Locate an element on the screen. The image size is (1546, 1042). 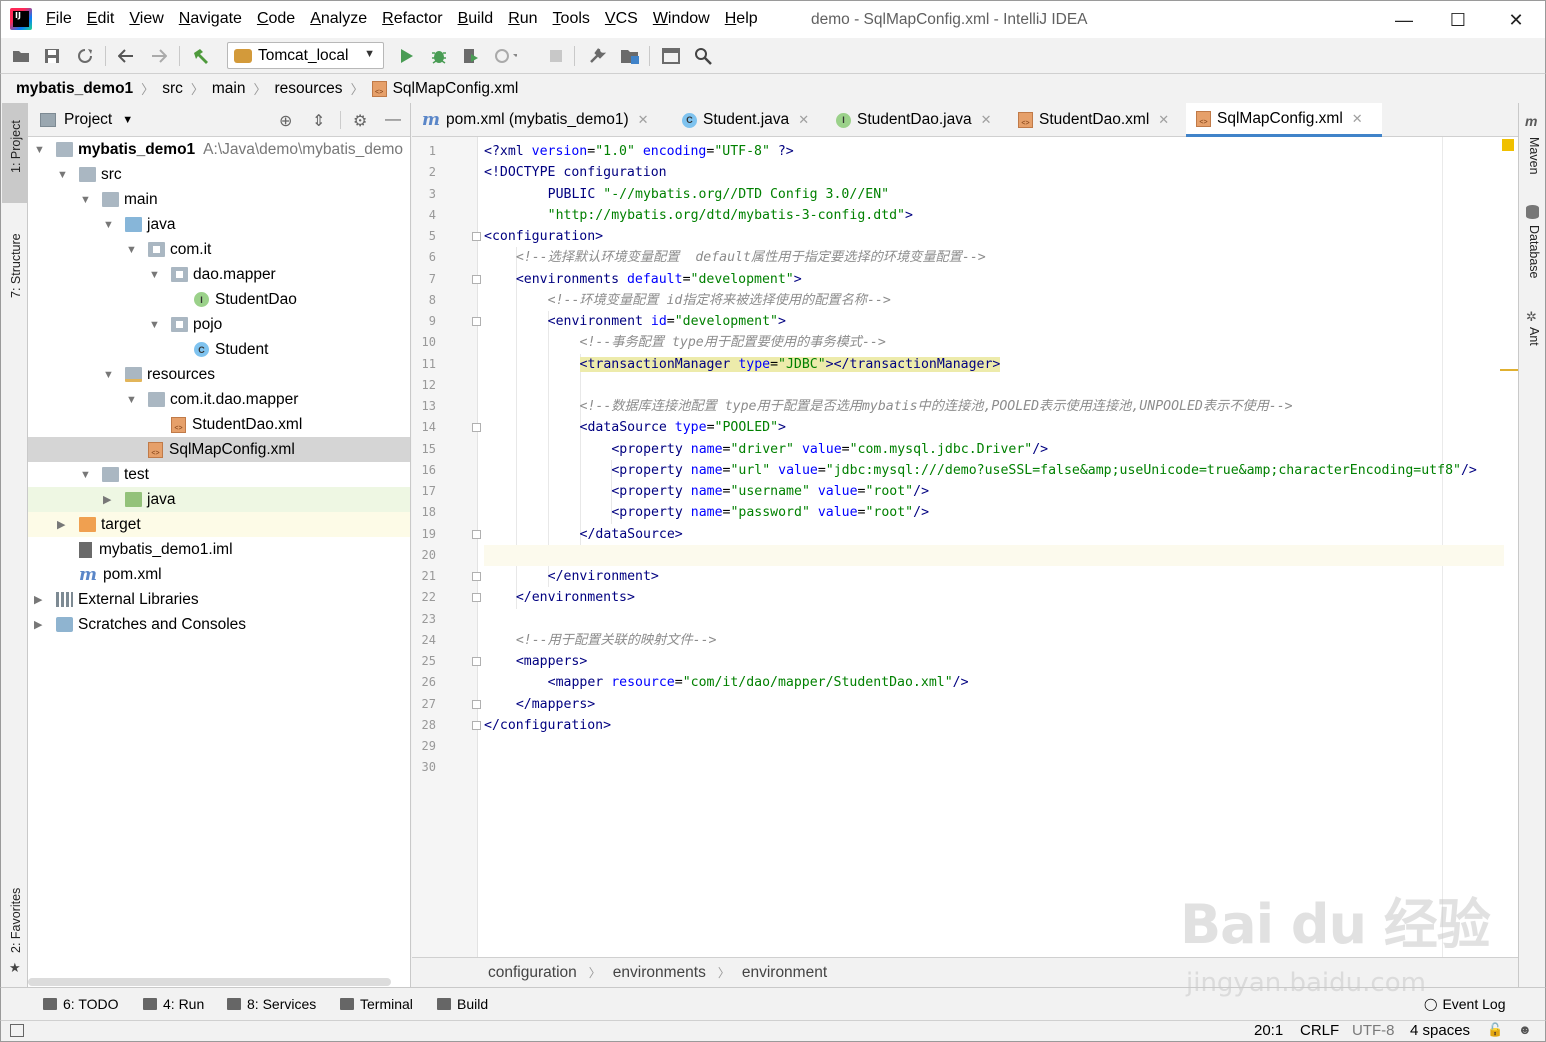
close-window-button: ✕ is located at coordinates (1516, 20).